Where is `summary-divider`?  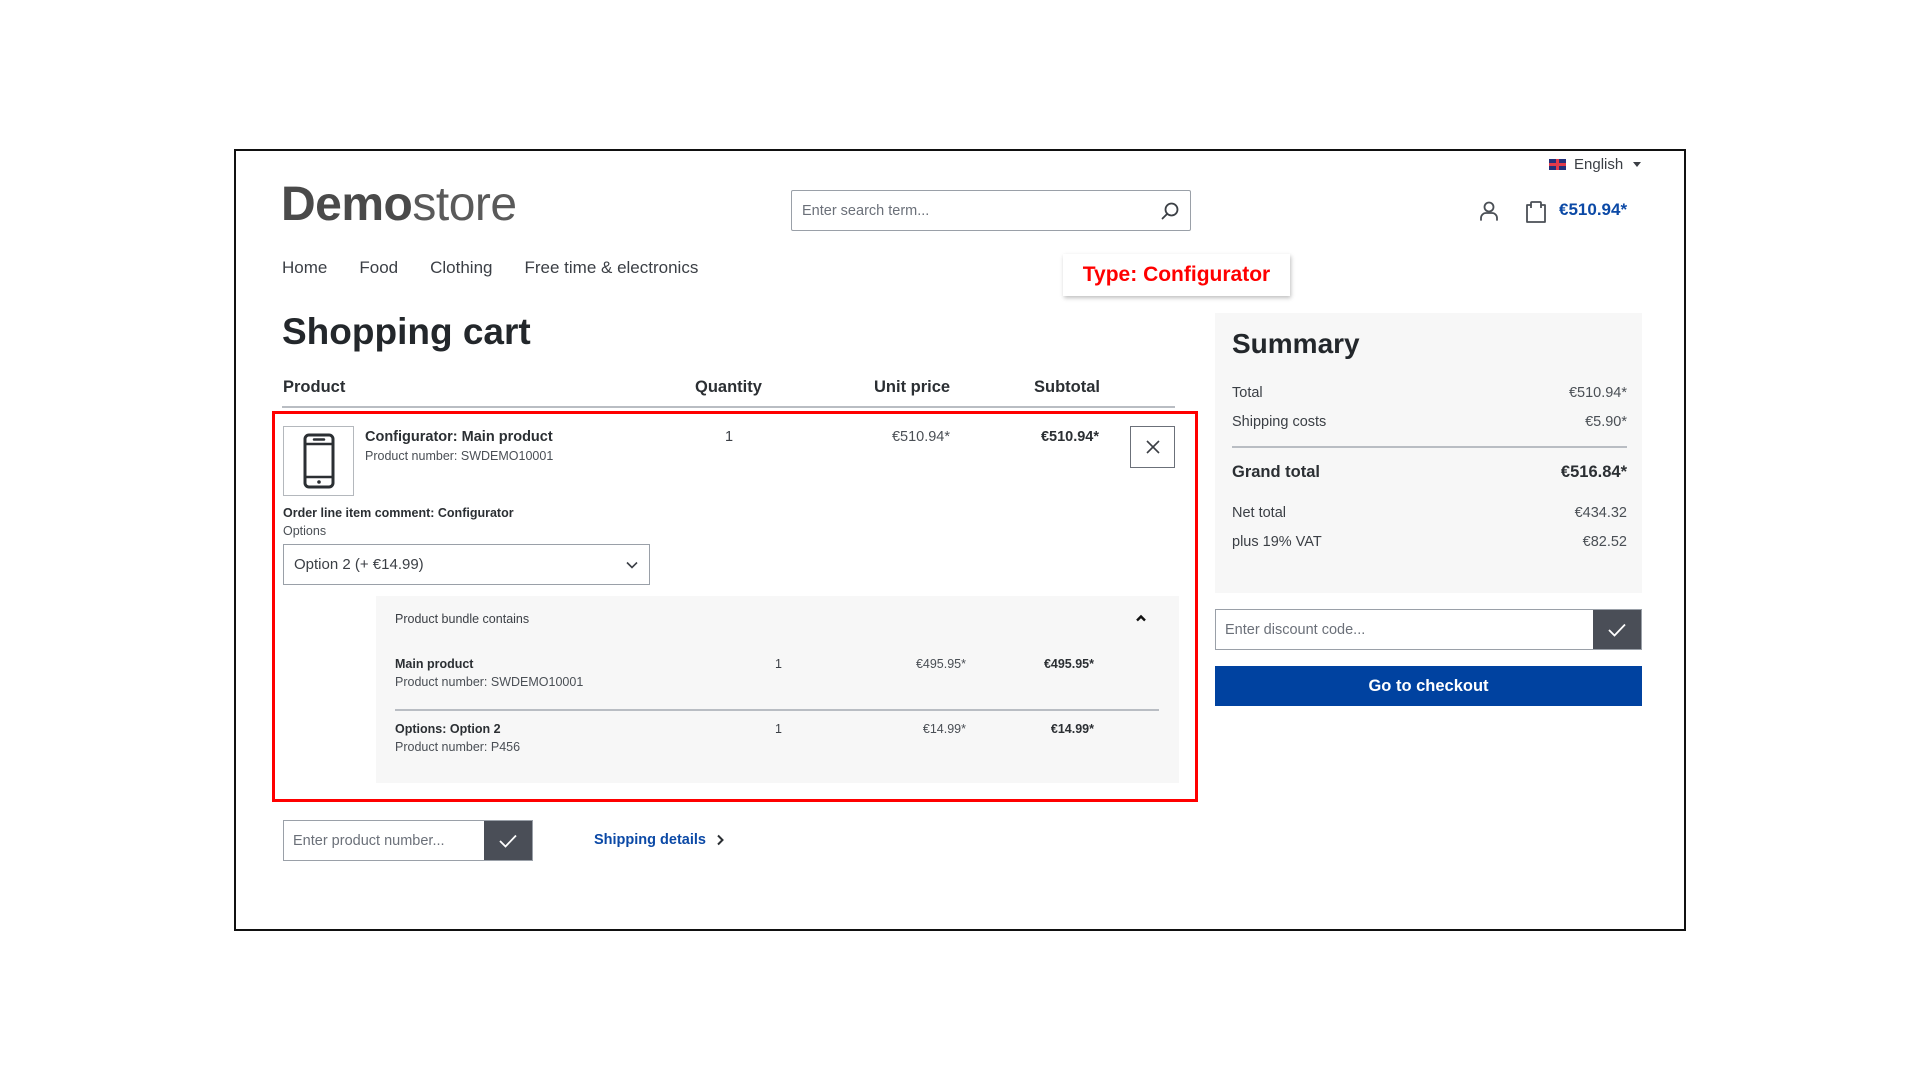 summary-divider is located at coordinates (1429, 447).